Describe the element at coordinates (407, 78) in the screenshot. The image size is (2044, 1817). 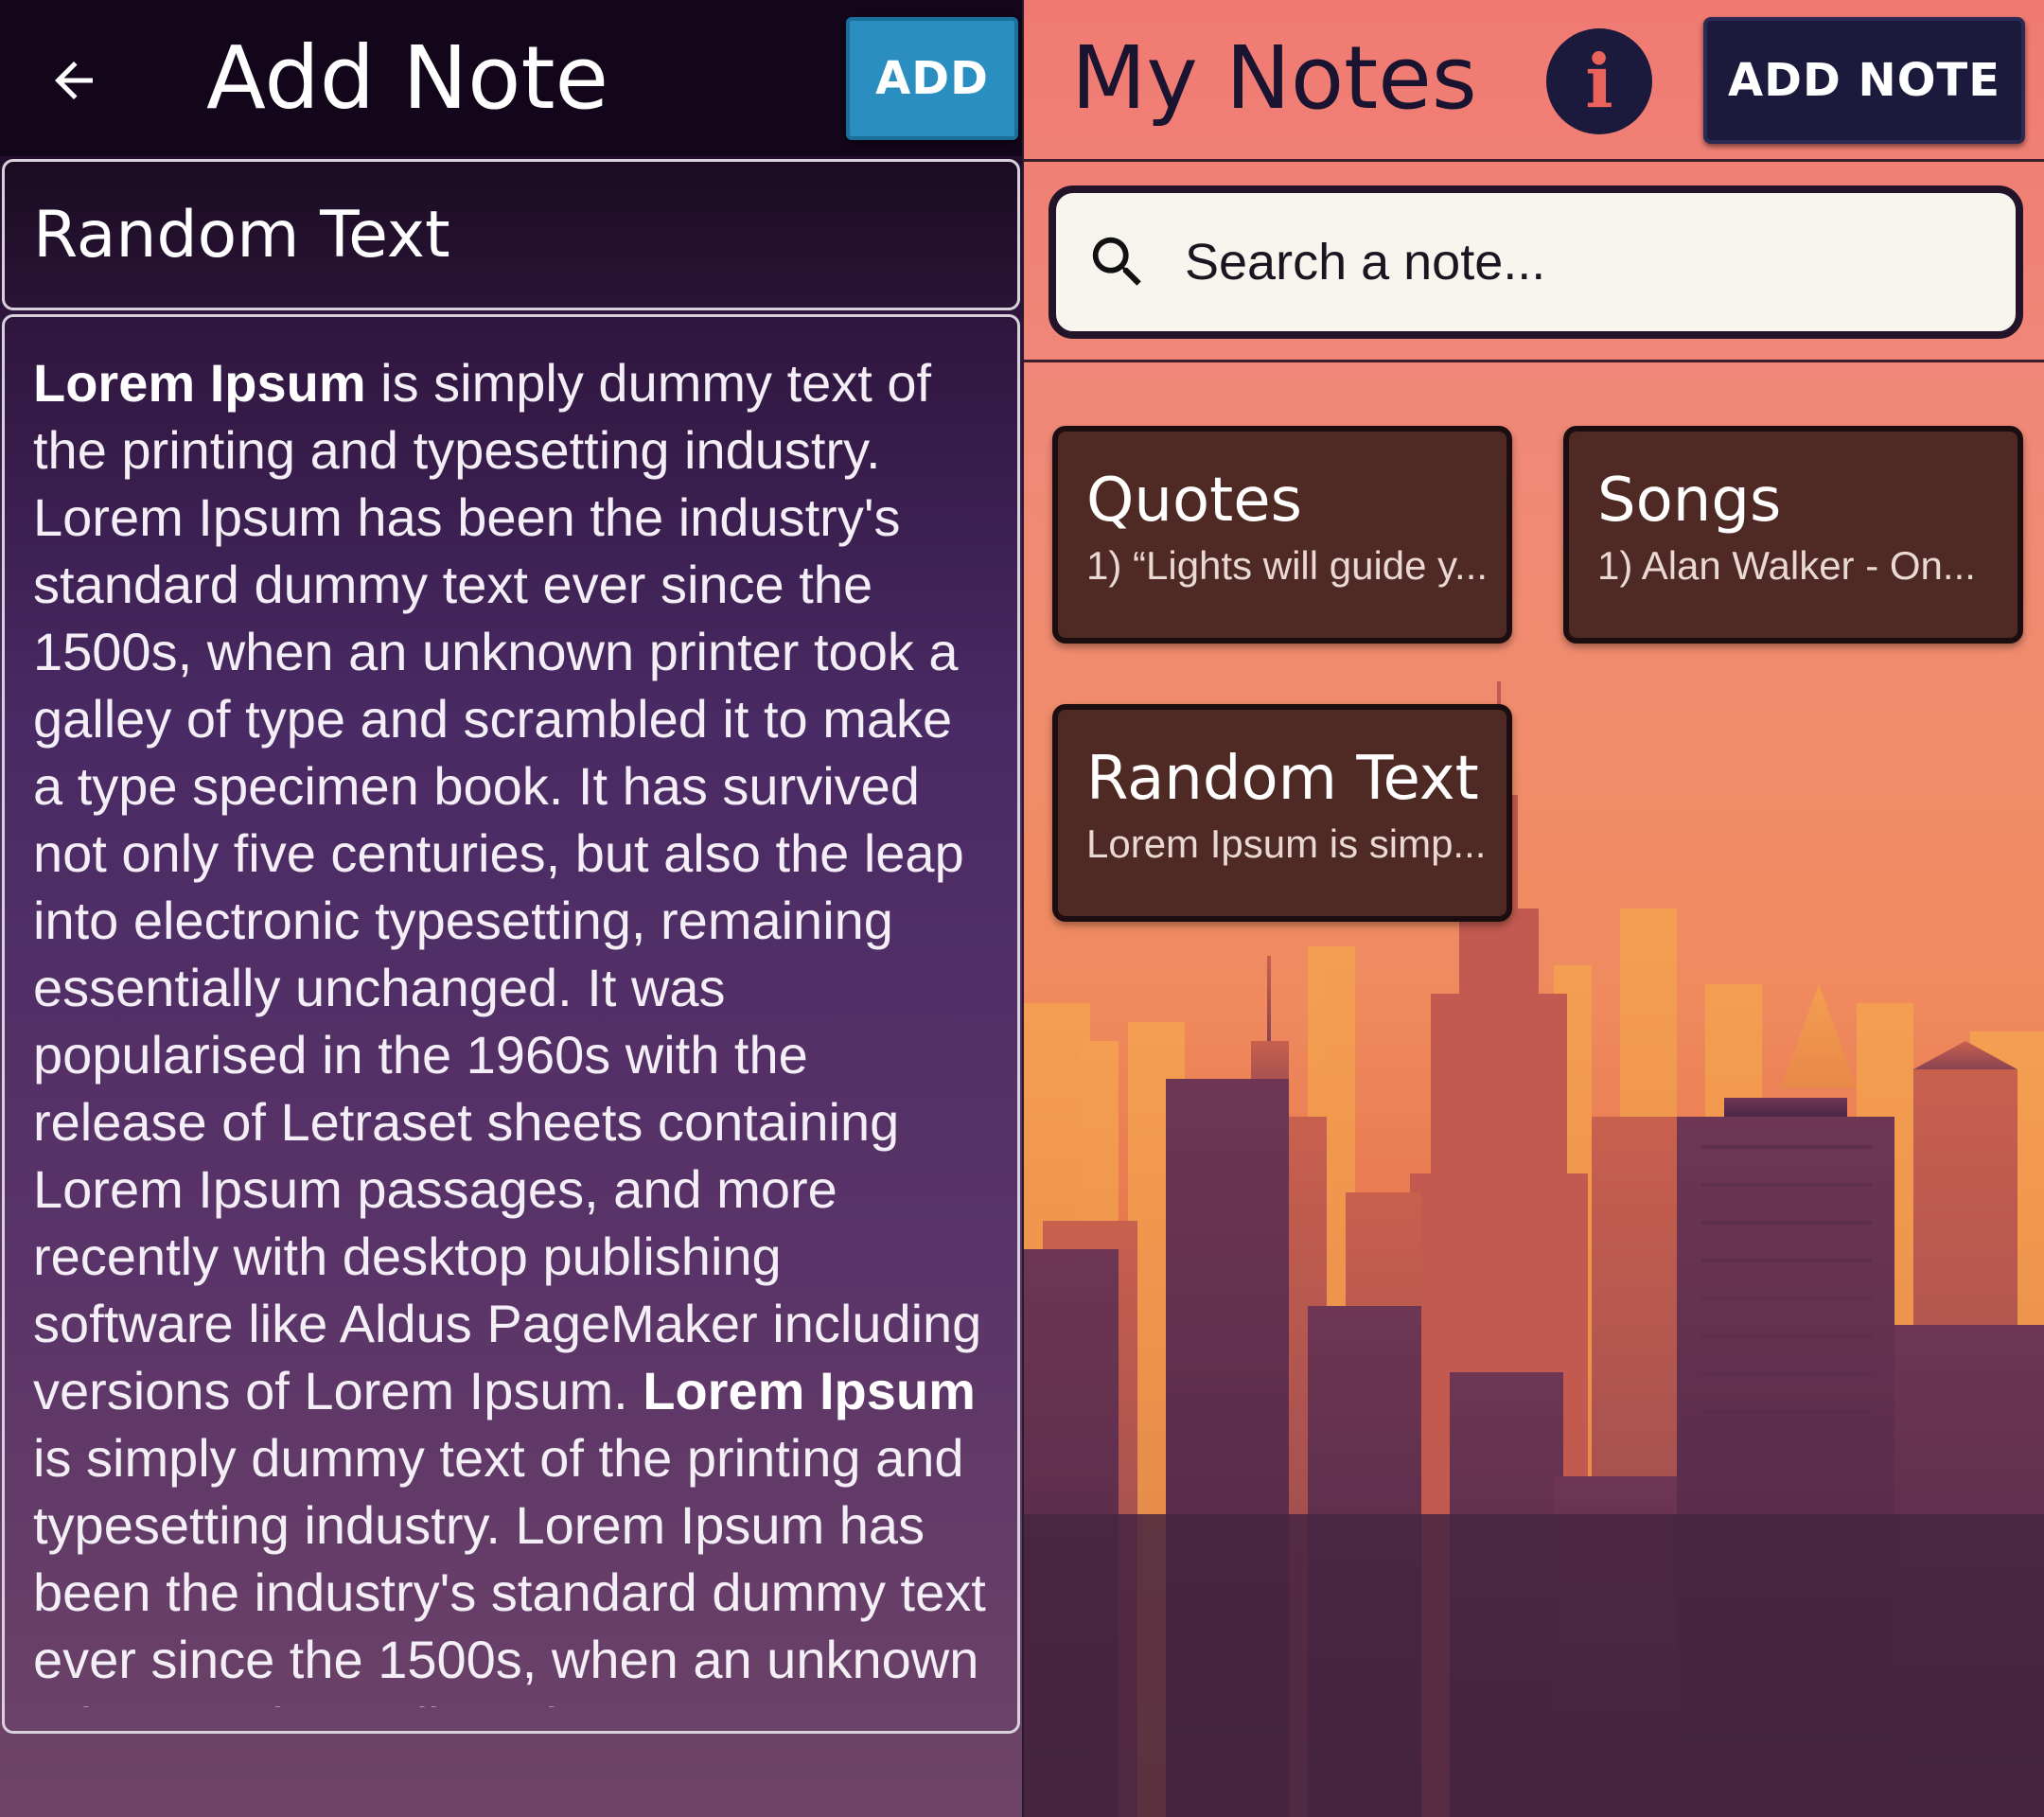
I see `page-title: Add Note` at that location.